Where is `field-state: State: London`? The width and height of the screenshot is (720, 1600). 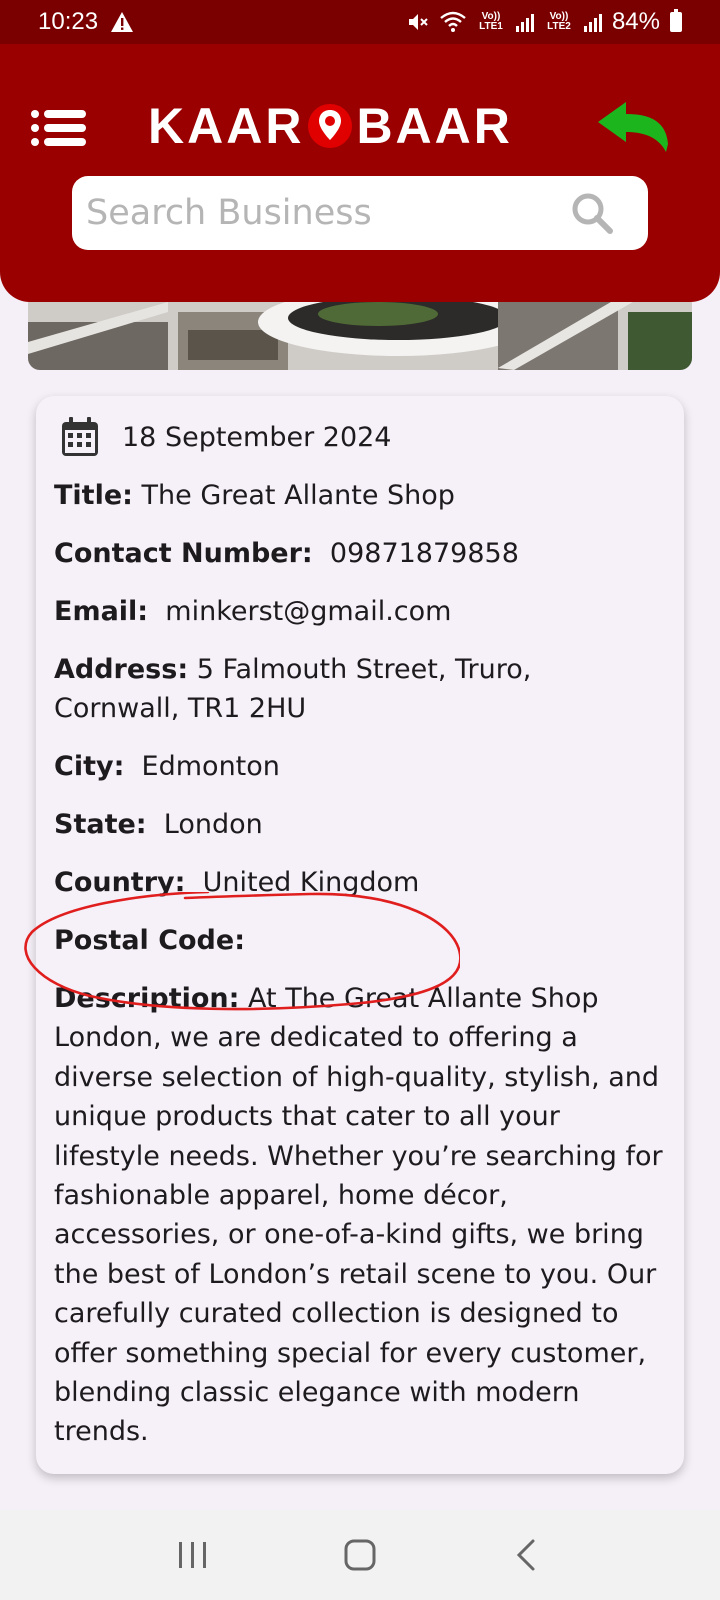
field-state: State: London is located at coordinates (359, 824).